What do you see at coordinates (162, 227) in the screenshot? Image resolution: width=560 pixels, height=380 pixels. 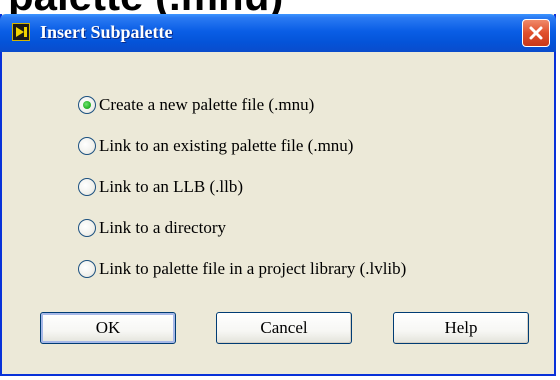 I see `option-label: Link to a directory` at bounding box center [162, 227].